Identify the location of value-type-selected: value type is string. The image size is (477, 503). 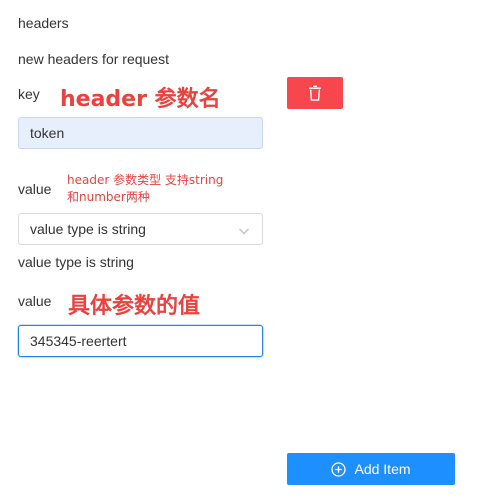
(88, 229).